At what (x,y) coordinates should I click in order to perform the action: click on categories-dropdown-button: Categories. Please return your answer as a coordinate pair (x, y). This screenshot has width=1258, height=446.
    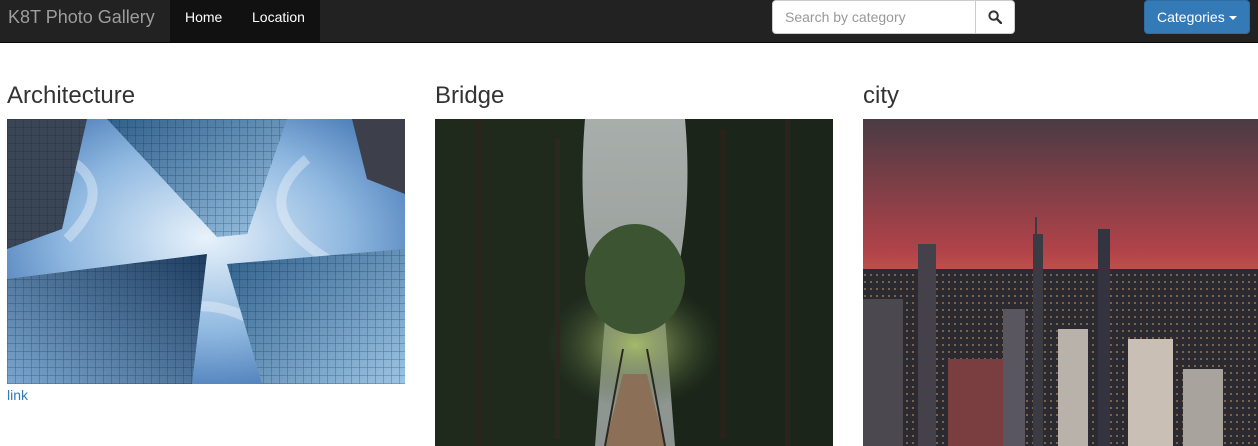
    Looking at the image, I should click on (1197, 17).